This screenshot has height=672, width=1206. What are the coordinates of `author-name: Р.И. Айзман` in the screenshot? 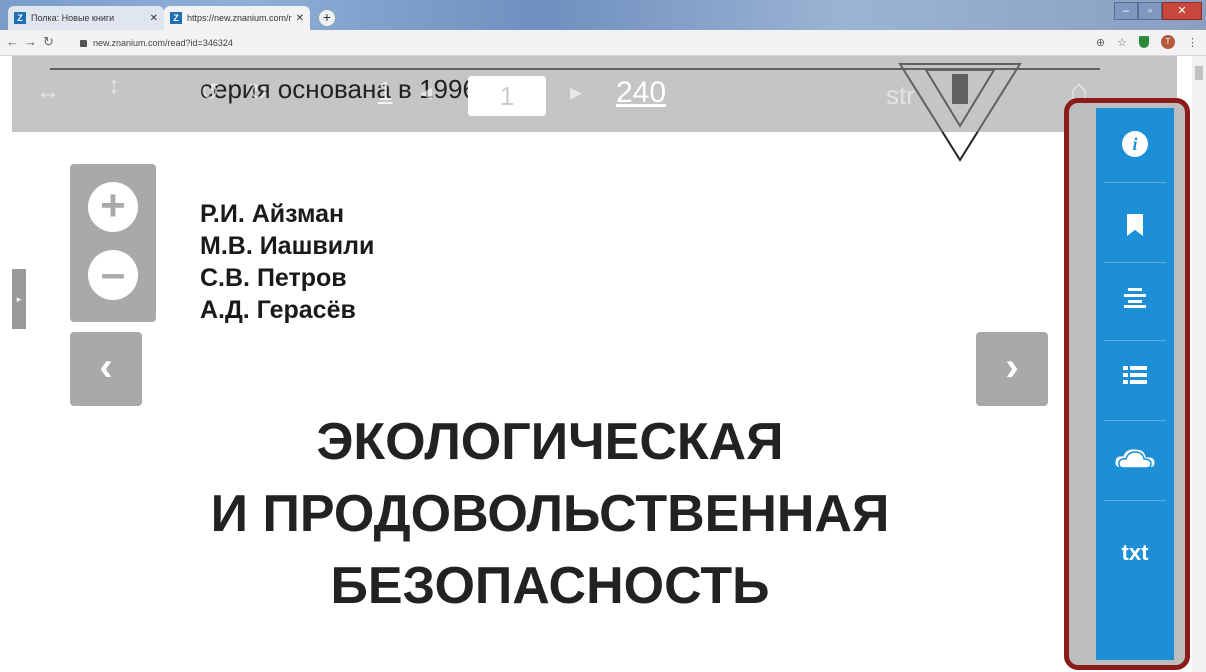 It's located at (272, 214).